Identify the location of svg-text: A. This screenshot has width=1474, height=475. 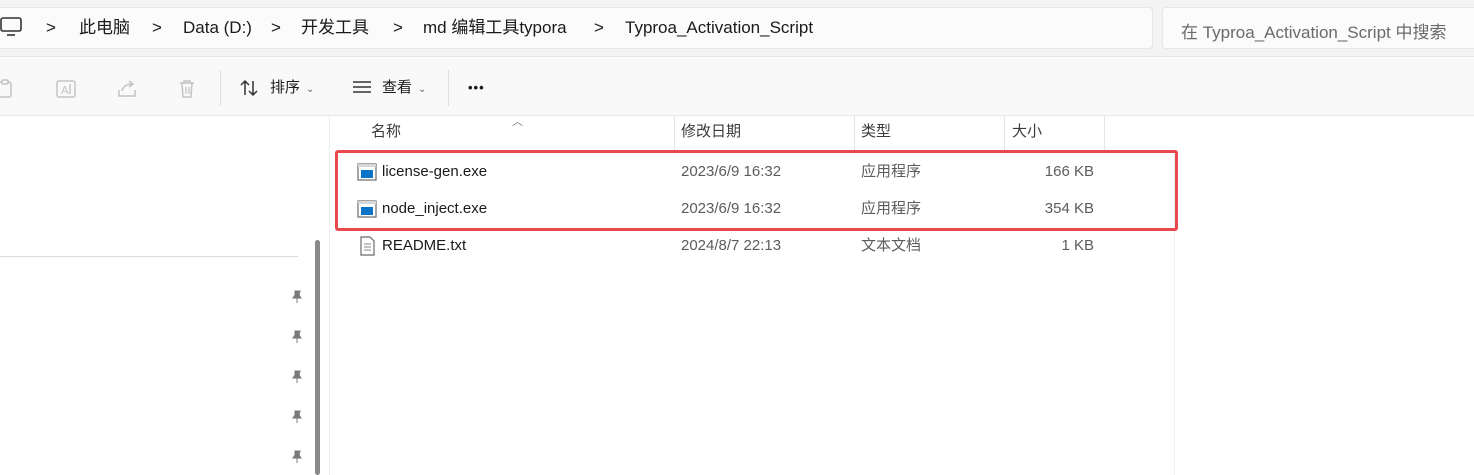
(65, 90).